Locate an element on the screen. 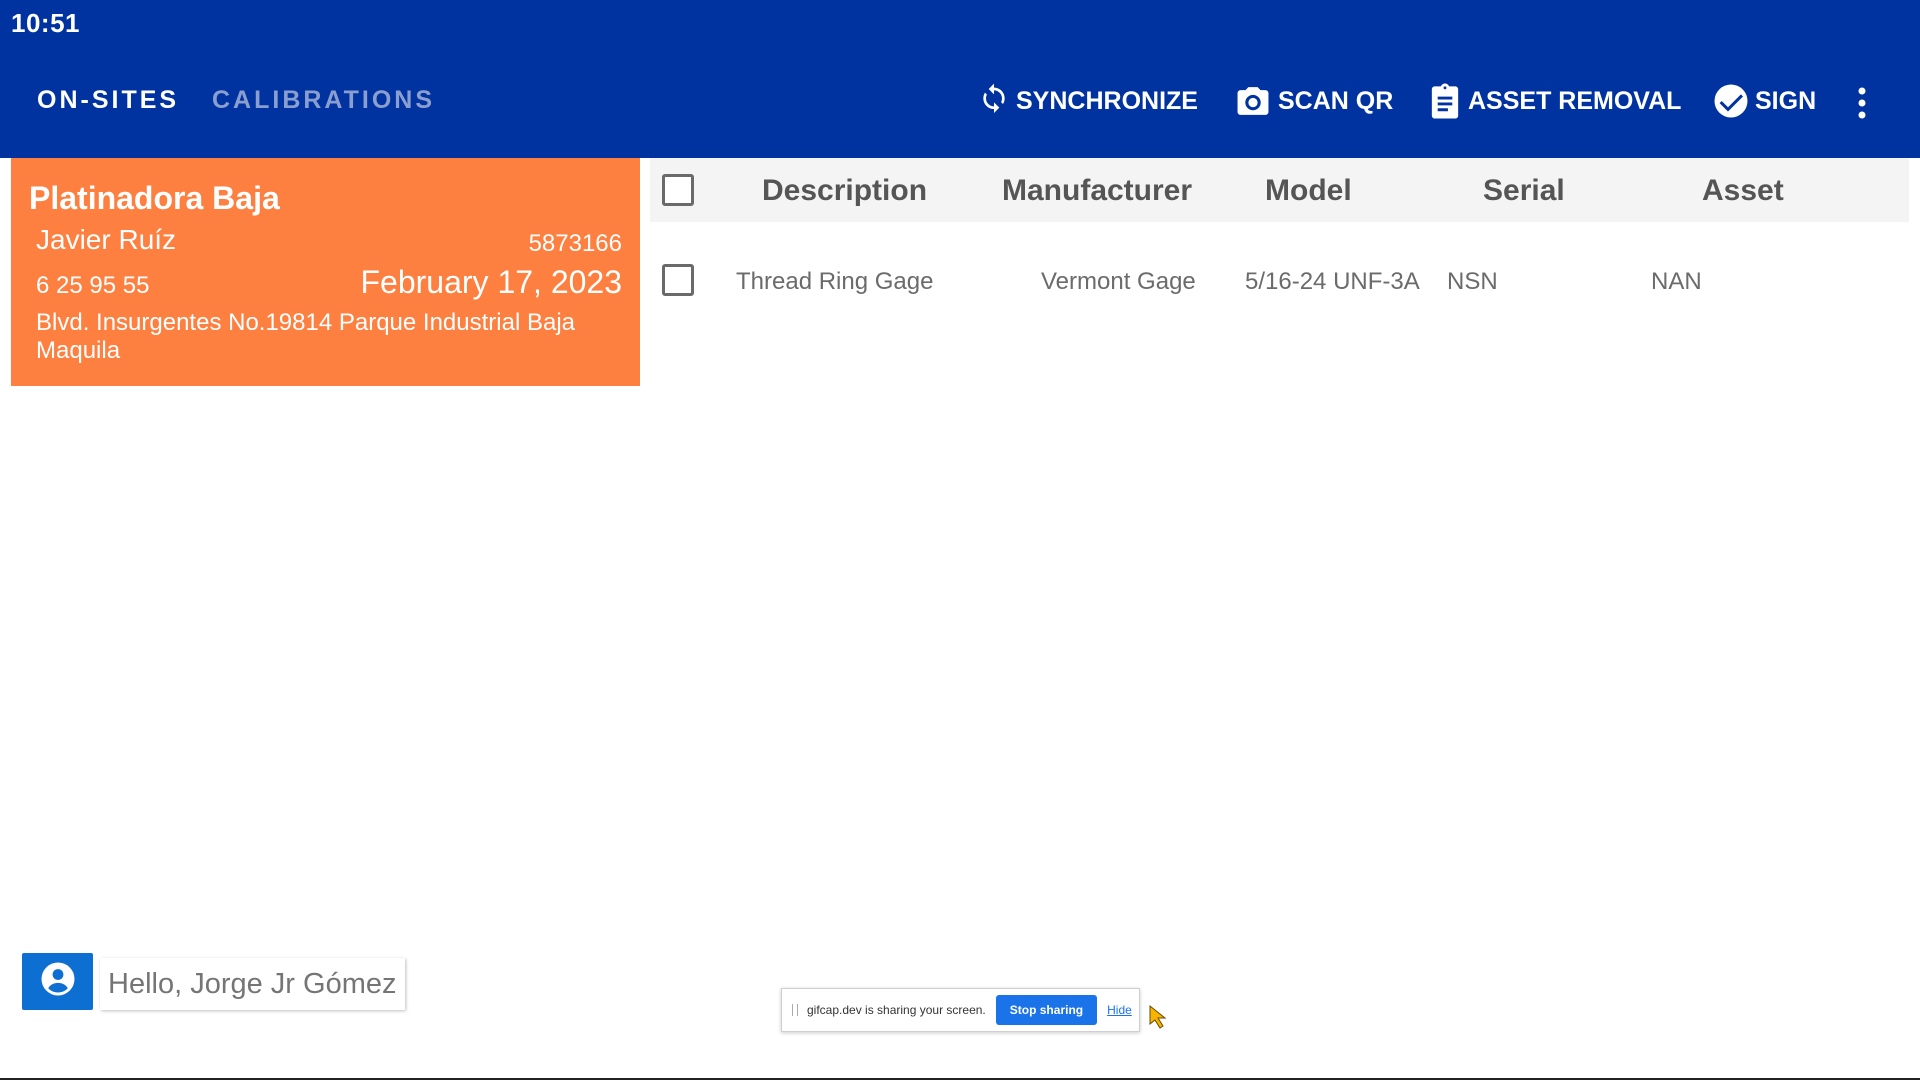 The height and width of the screenshot is (1080, 1920). more-options-button is located at coordinates (1862, 103).